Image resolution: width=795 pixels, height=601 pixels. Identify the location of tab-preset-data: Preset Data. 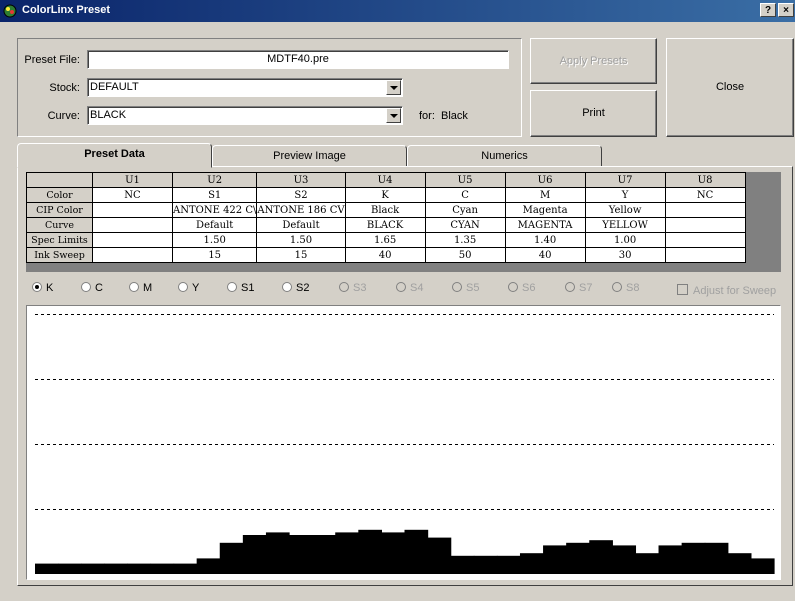
(114, 155).